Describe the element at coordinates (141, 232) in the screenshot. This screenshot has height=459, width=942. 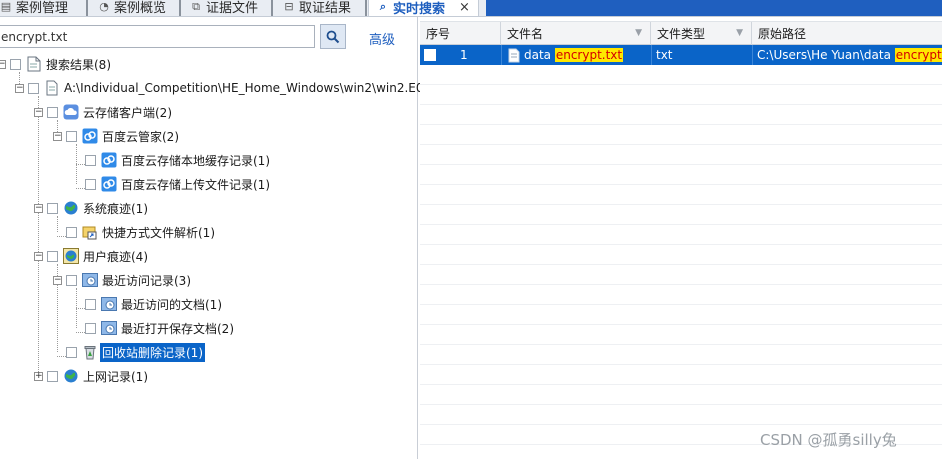
I see `tree-node-shortcut-parsing: 快捷方式文件解析(1)` at that location.